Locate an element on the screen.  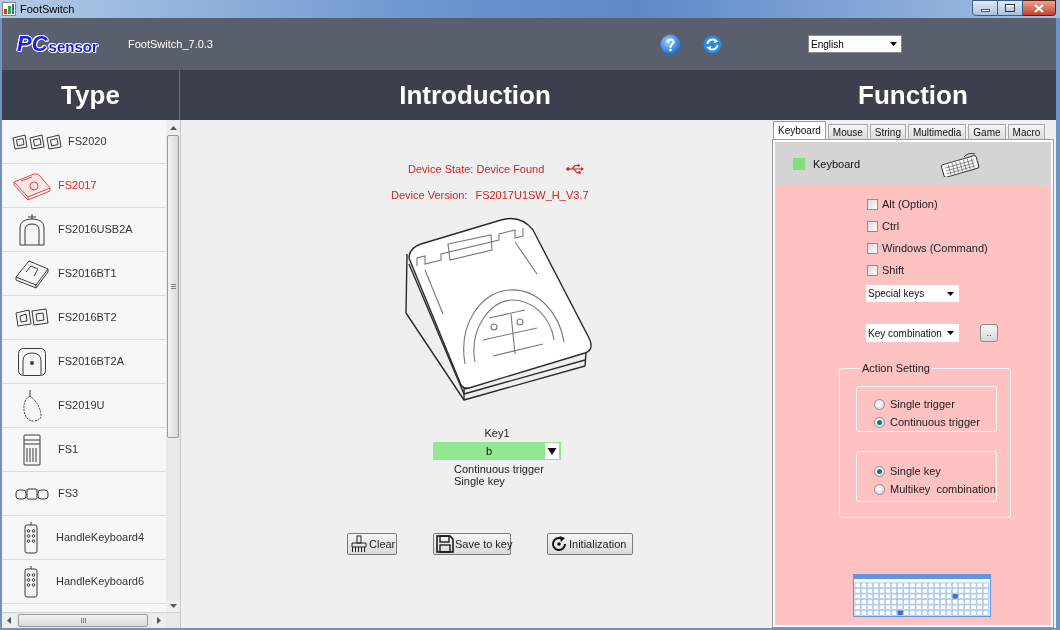
device-state-text: Device State: Device Found is located at coordinates (476, 169).